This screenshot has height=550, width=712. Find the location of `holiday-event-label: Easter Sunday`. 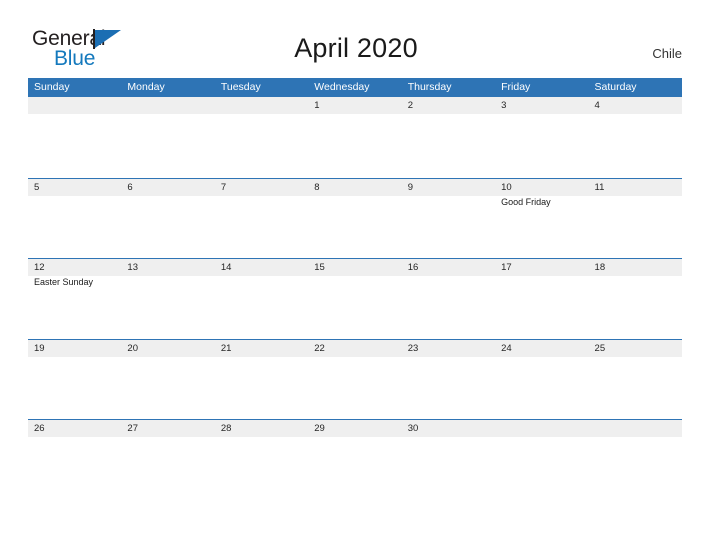

holiday-event-label: Easter Sunday is located at coordinates (64, 282).